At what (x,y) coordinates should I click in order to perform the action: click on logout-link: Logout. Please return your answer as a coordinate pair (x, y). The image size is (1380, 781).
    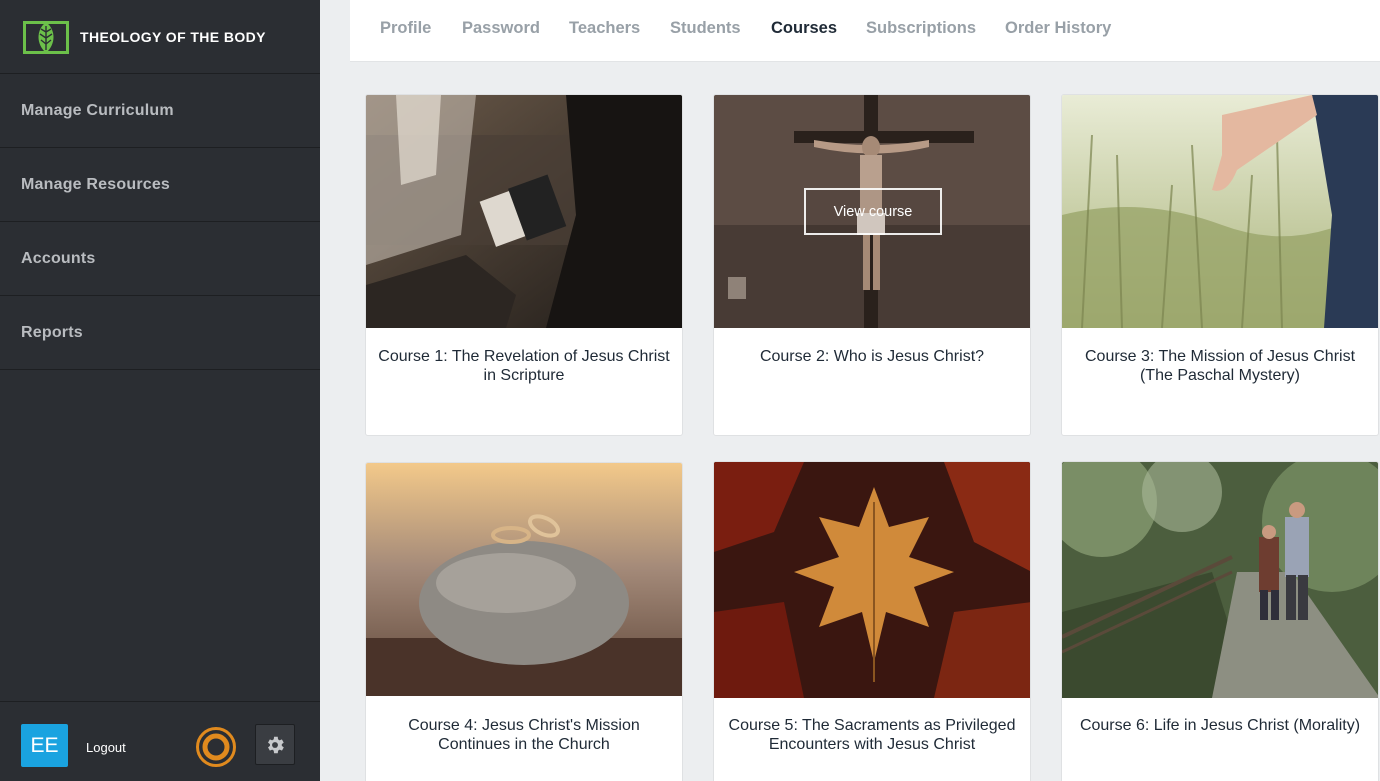
    Looking at the image, I should click on (106, 747).